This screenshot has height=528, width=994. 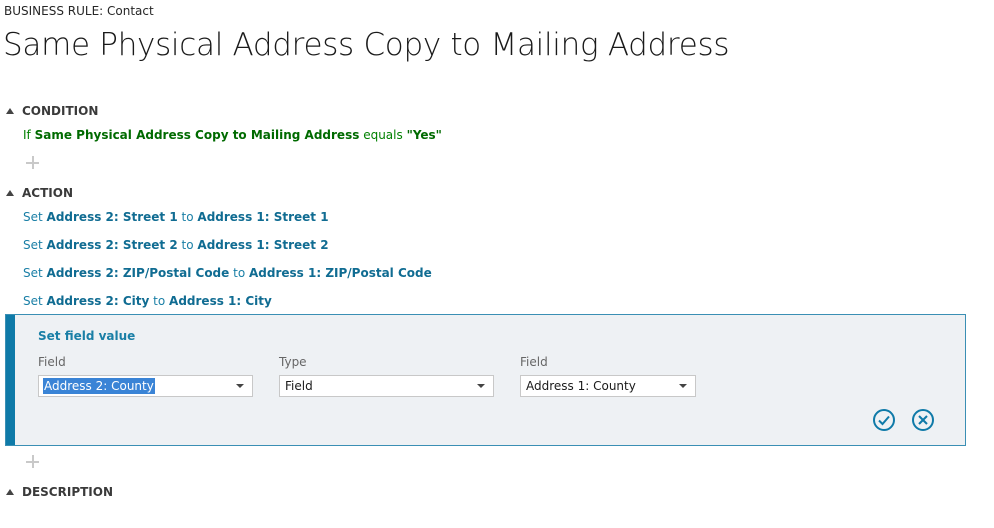 What do you see at coordinates (52, 362) in the screenshot?
I see `target-field-label: Field` at bounding box center [52, 362].